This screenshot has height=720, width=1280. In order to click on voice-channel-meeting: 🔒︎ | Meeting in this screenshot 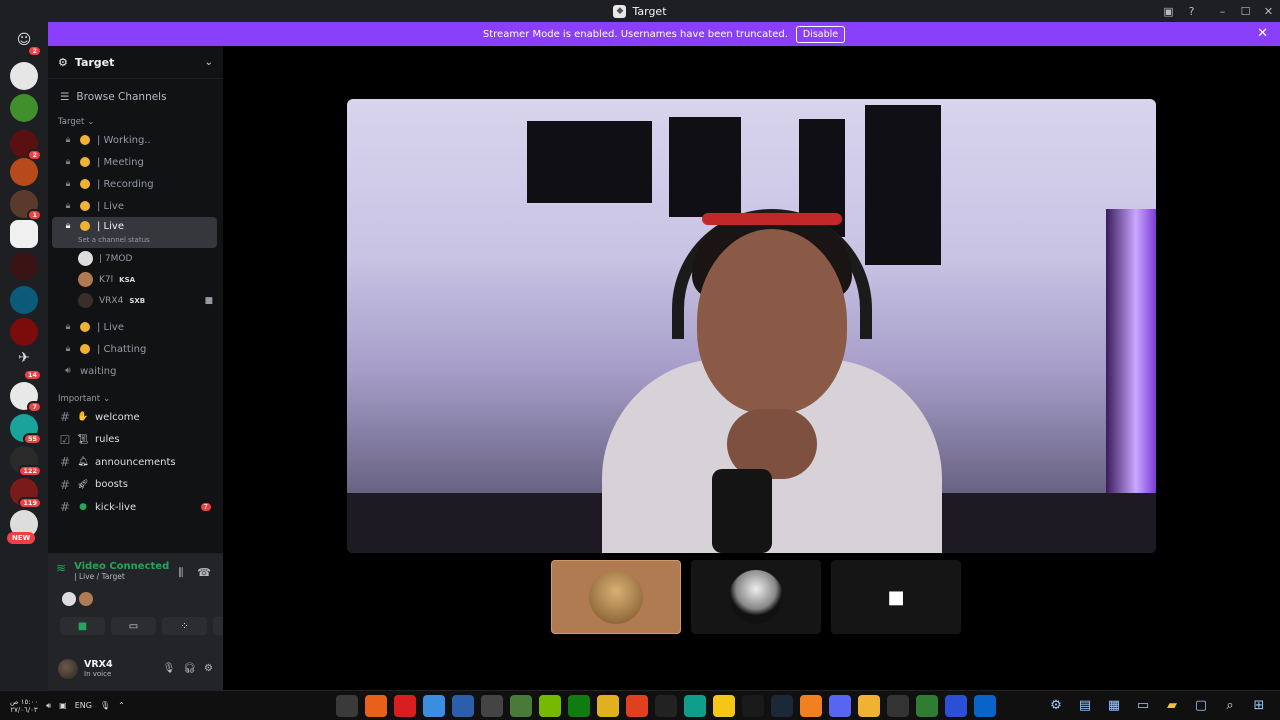, I will do `click(134, 162)`.